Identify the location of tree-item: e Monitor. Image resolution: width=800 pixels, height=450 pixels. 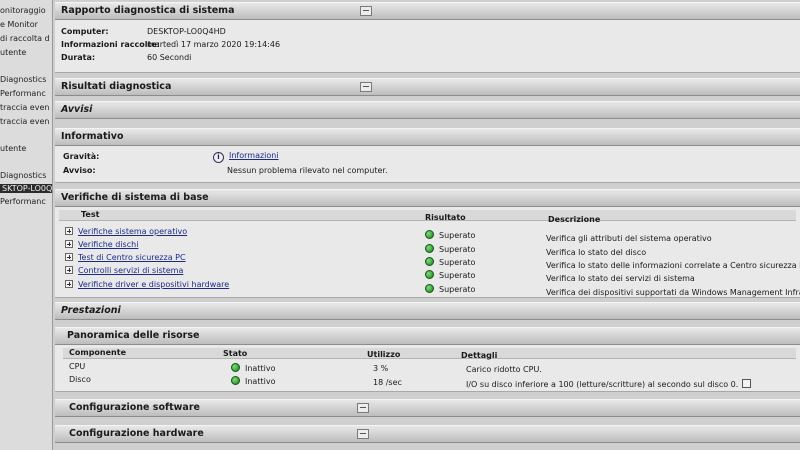
(19, 24).